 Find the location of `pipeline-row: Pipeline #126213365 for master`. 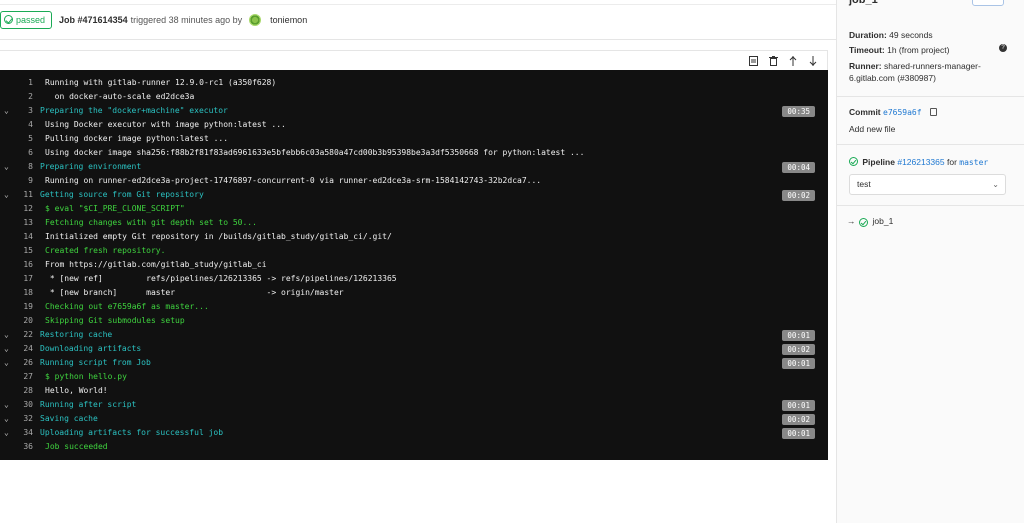

pipeline-row: Pipeline #126213365 for master is located at coordinates (918, 161).